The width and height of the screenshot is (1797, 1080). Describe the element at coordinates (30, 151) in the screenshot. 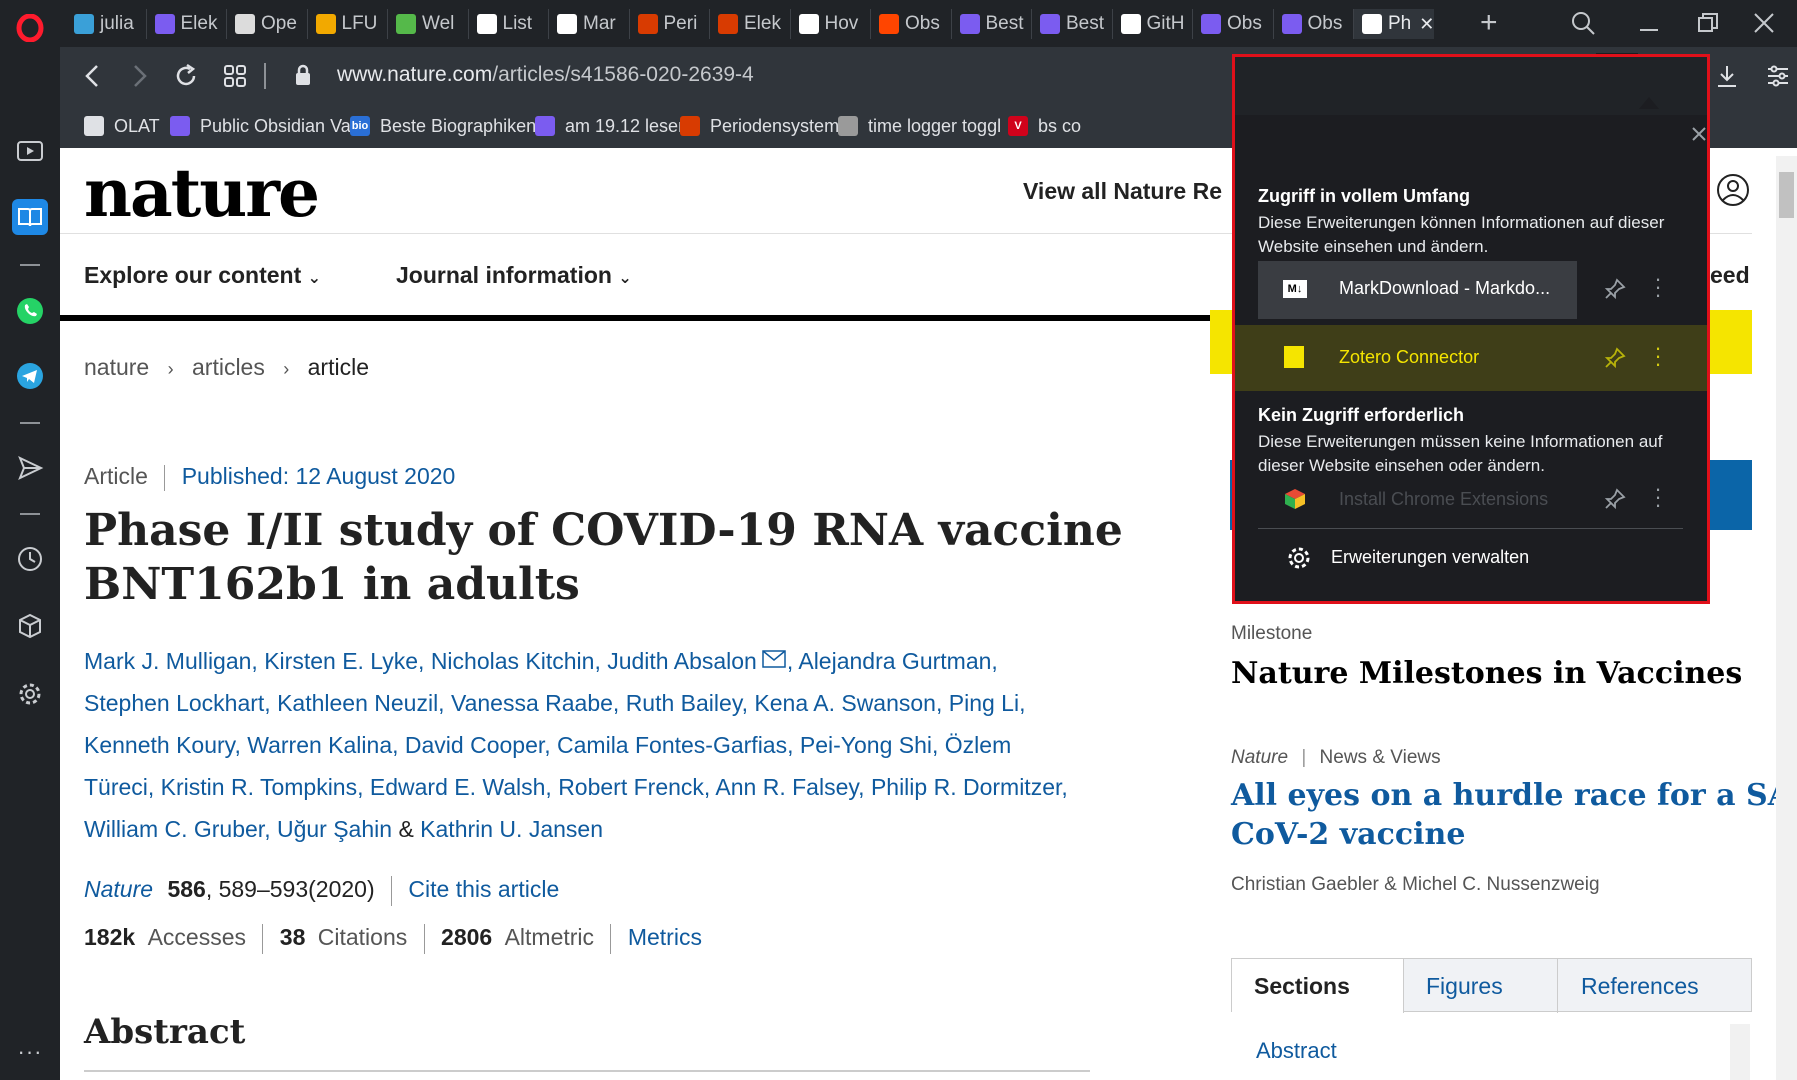

I see `player-icon` at that location.